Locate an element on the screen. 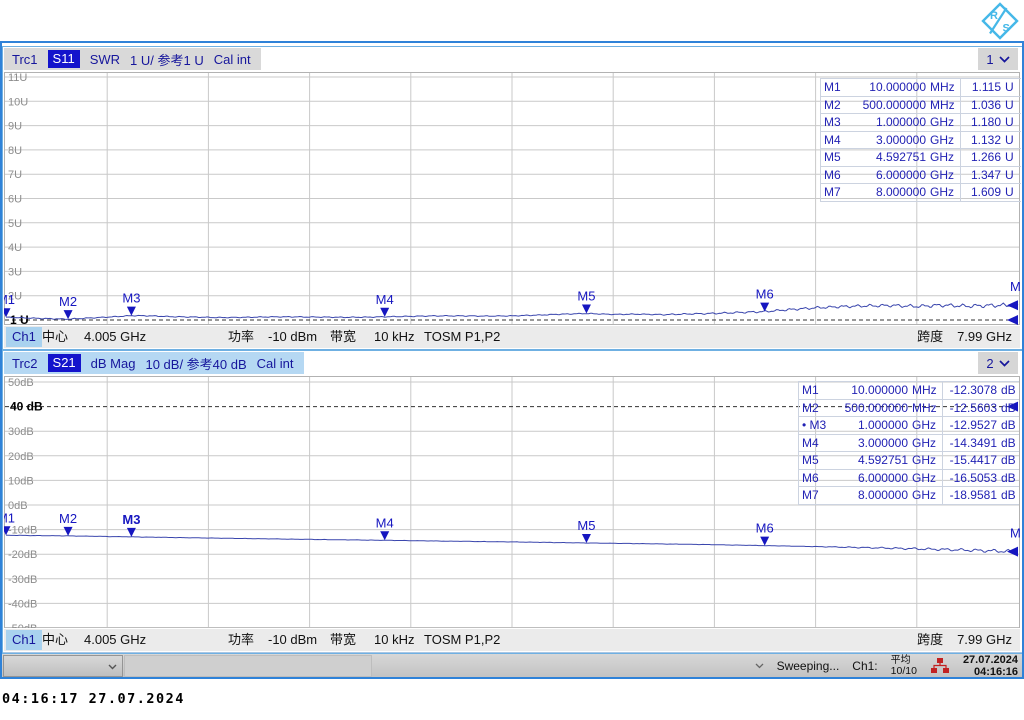  datetime-display: 27.07.2024 04:16:16 is located at coordinates (990, 666).